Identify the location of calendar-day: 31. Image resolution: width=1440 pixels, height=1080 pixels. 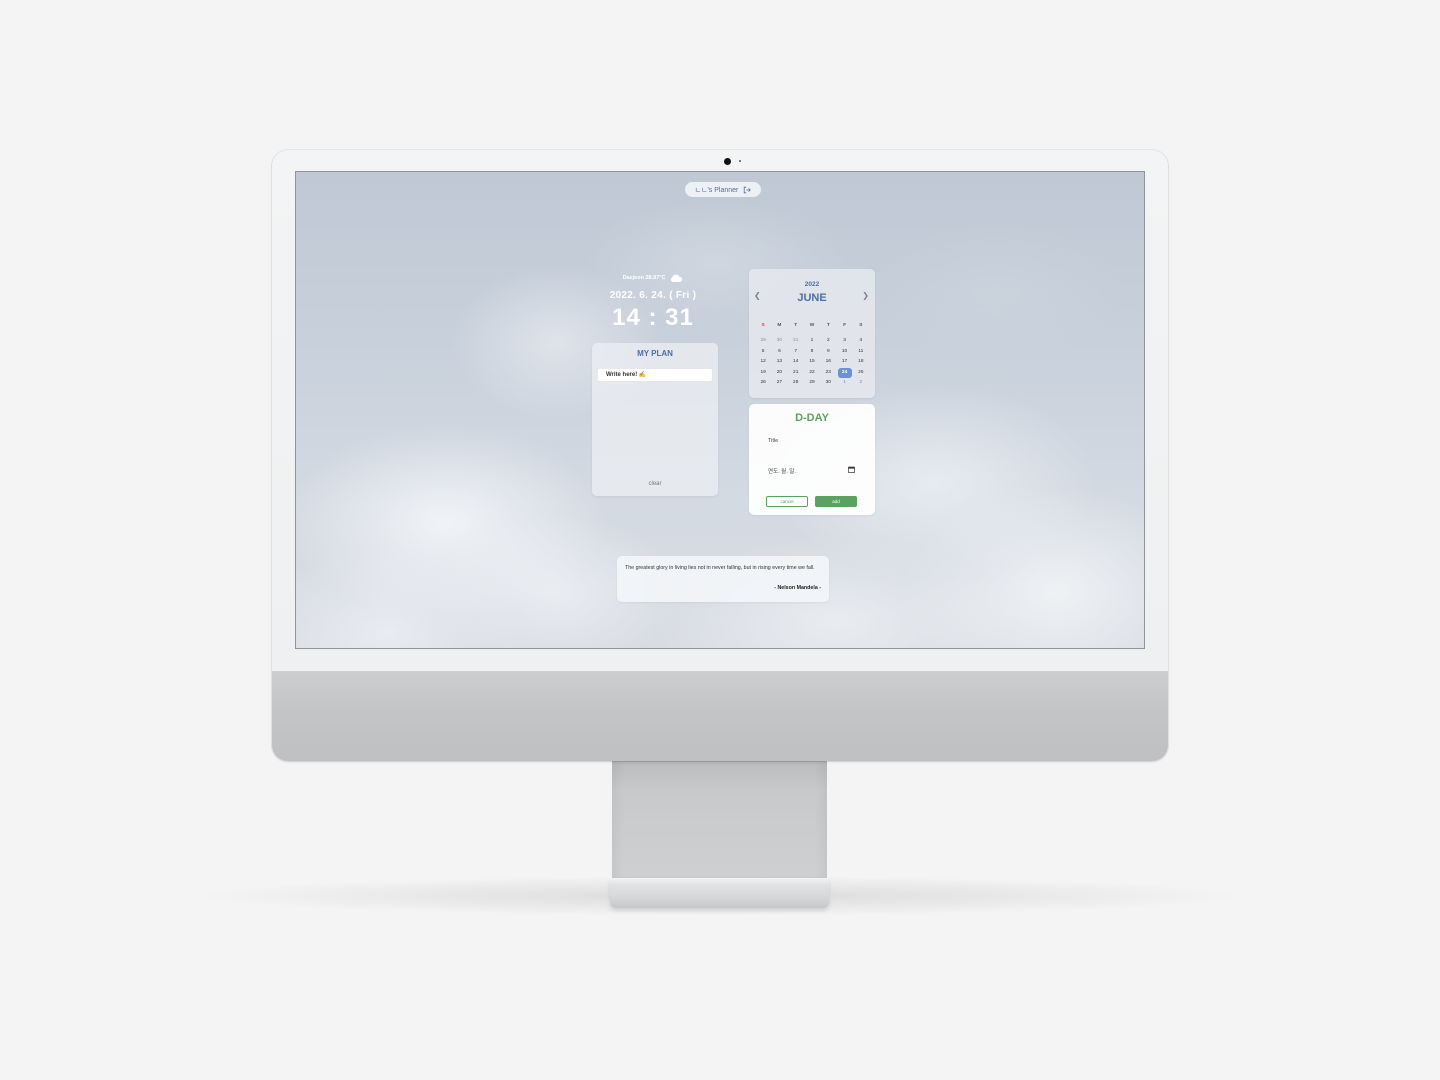
(796, 341).